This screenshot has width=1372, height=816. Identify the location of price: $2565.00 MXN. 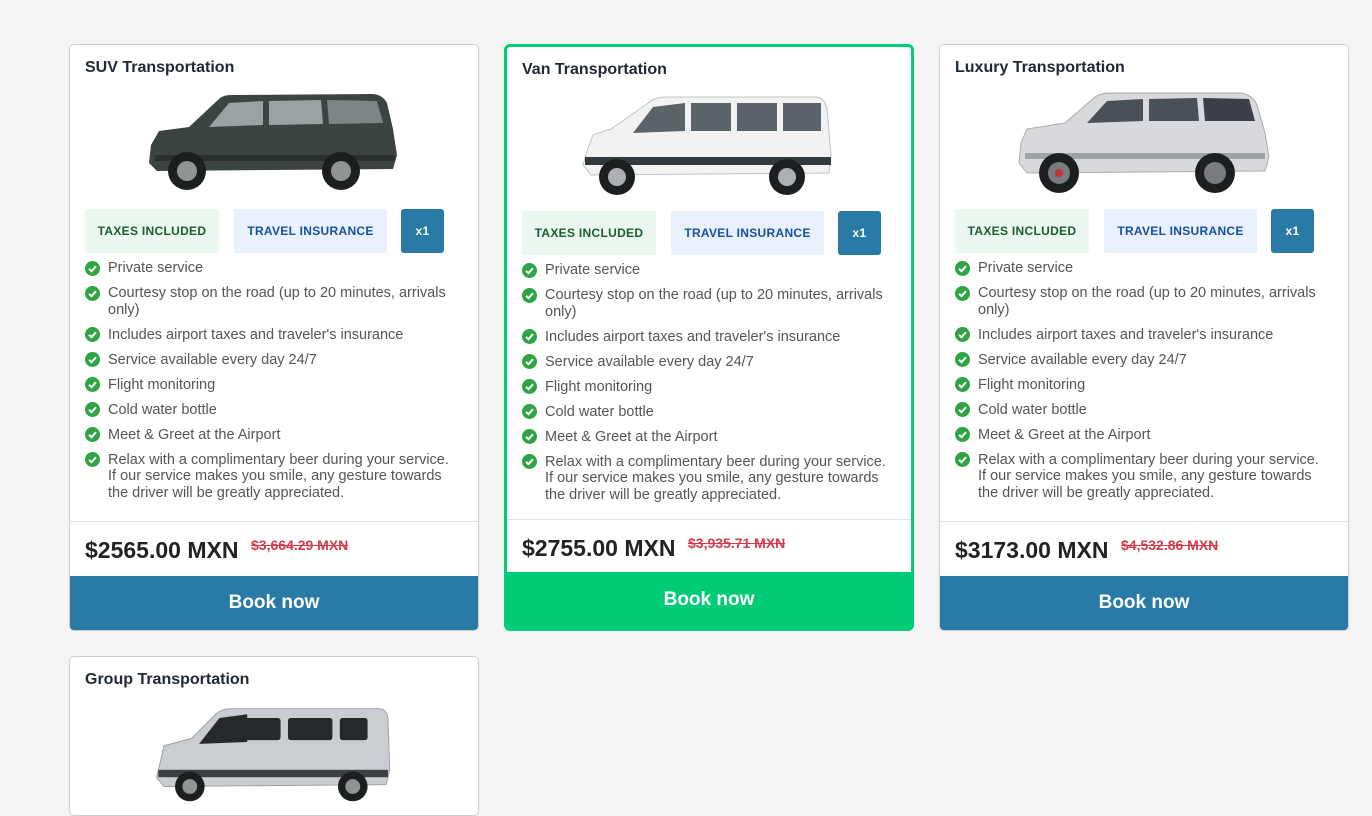
(162, 550).